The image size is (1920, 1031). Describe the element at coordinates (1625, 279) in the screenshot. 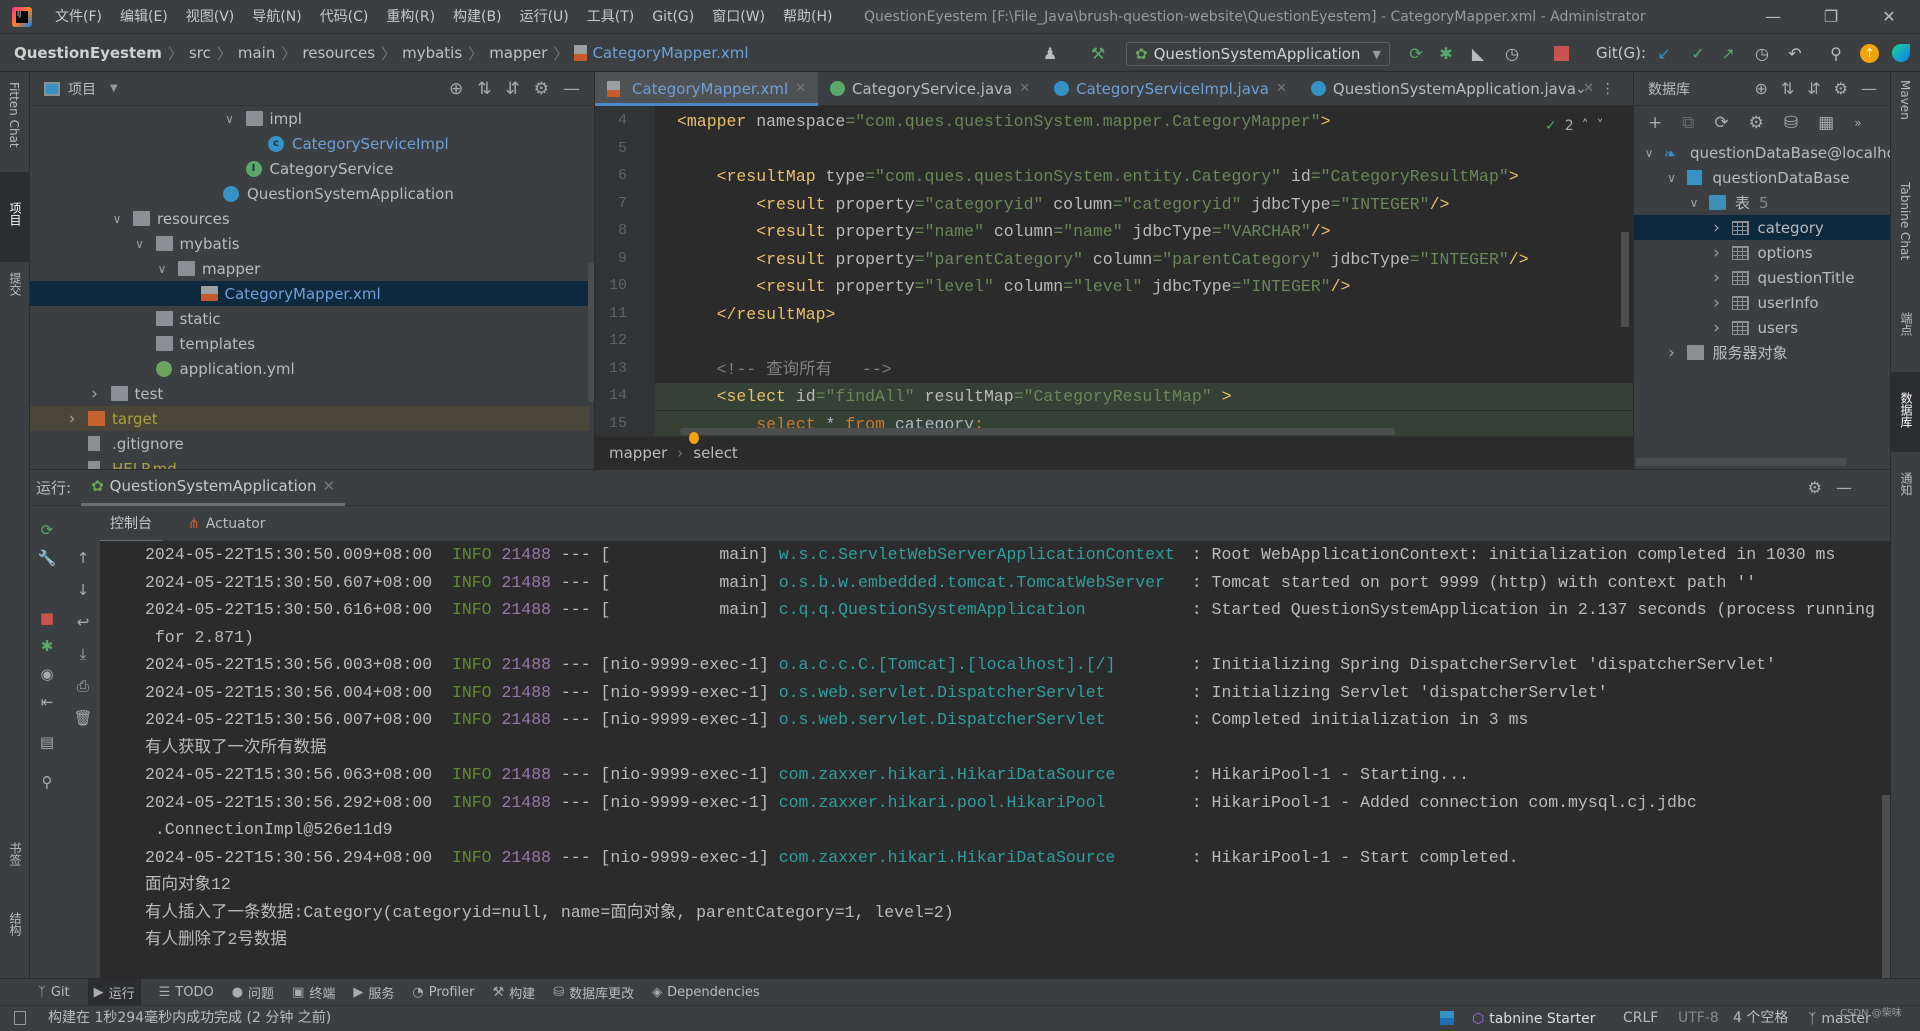

I see `editor-scrollbar` at that location.